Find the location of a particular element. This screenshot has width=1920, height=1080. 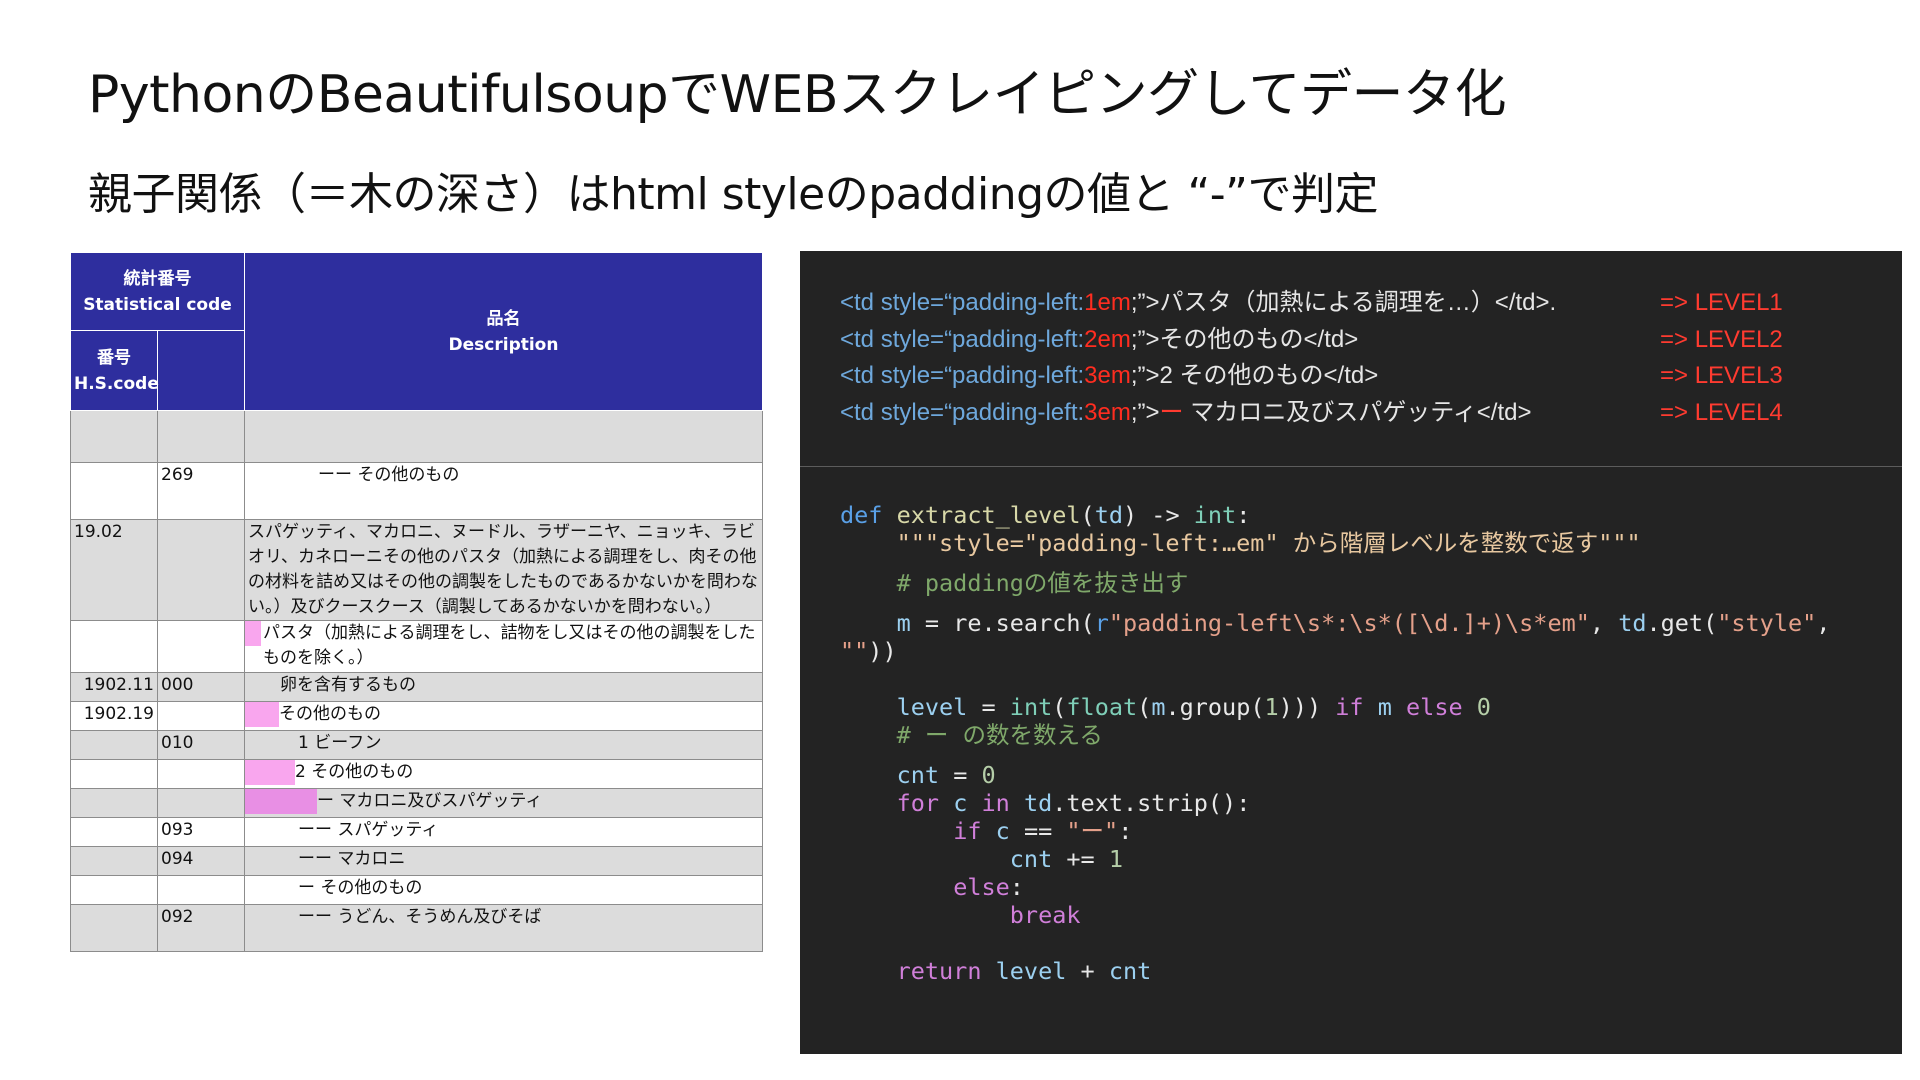

header-stat-blank is located at coordinates (201, 370).